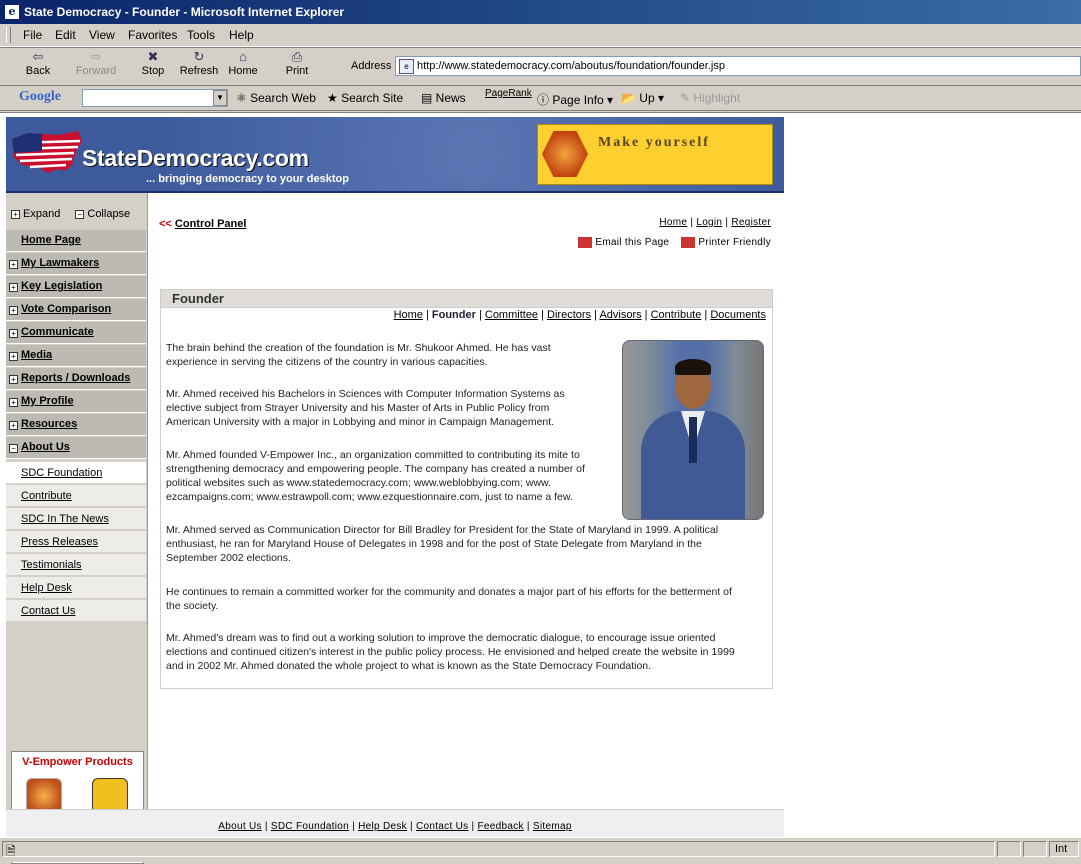 This screenshot has width=1081, height=864. I want to click on stop-icon: ✖, so click(153, 56).